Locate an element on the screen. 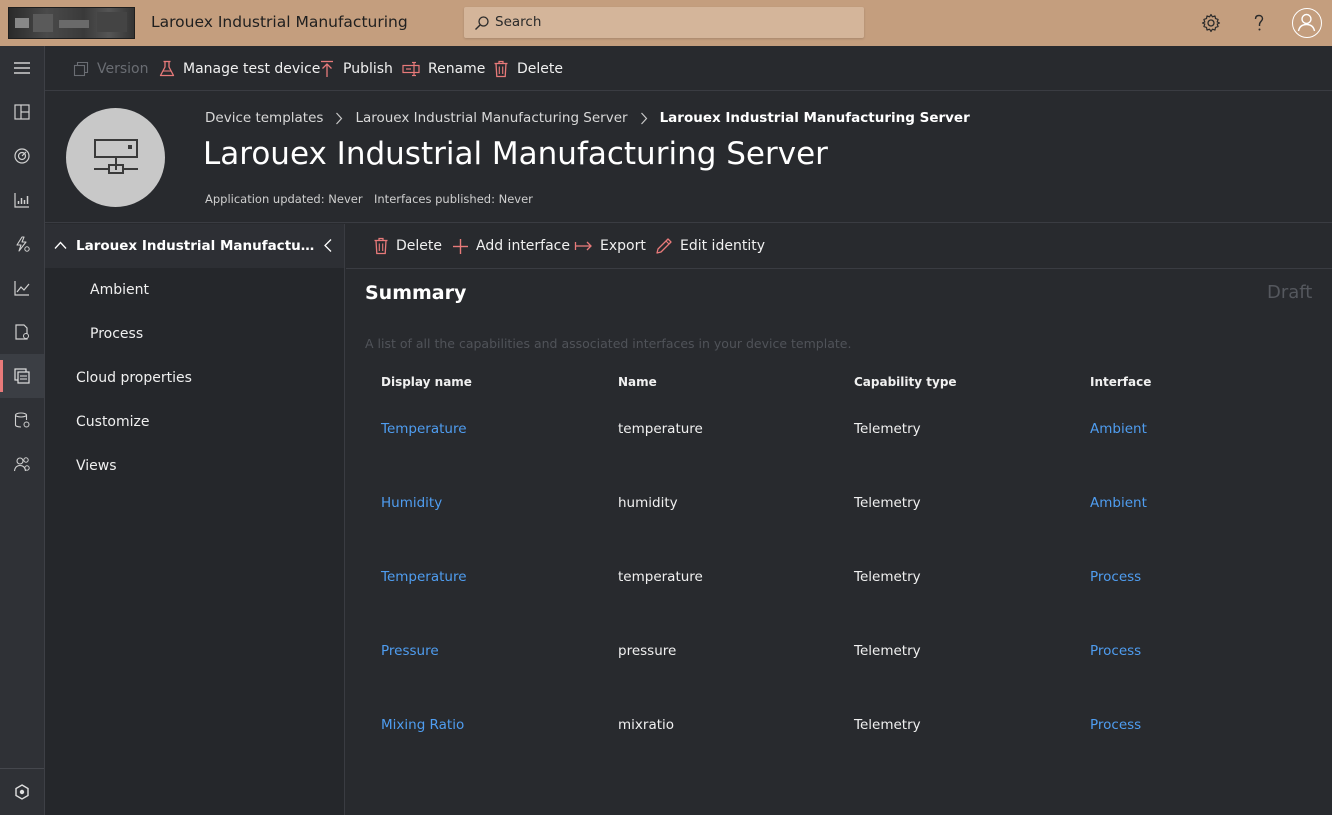  chevron-up-icon is located at coordinates (60, 245).